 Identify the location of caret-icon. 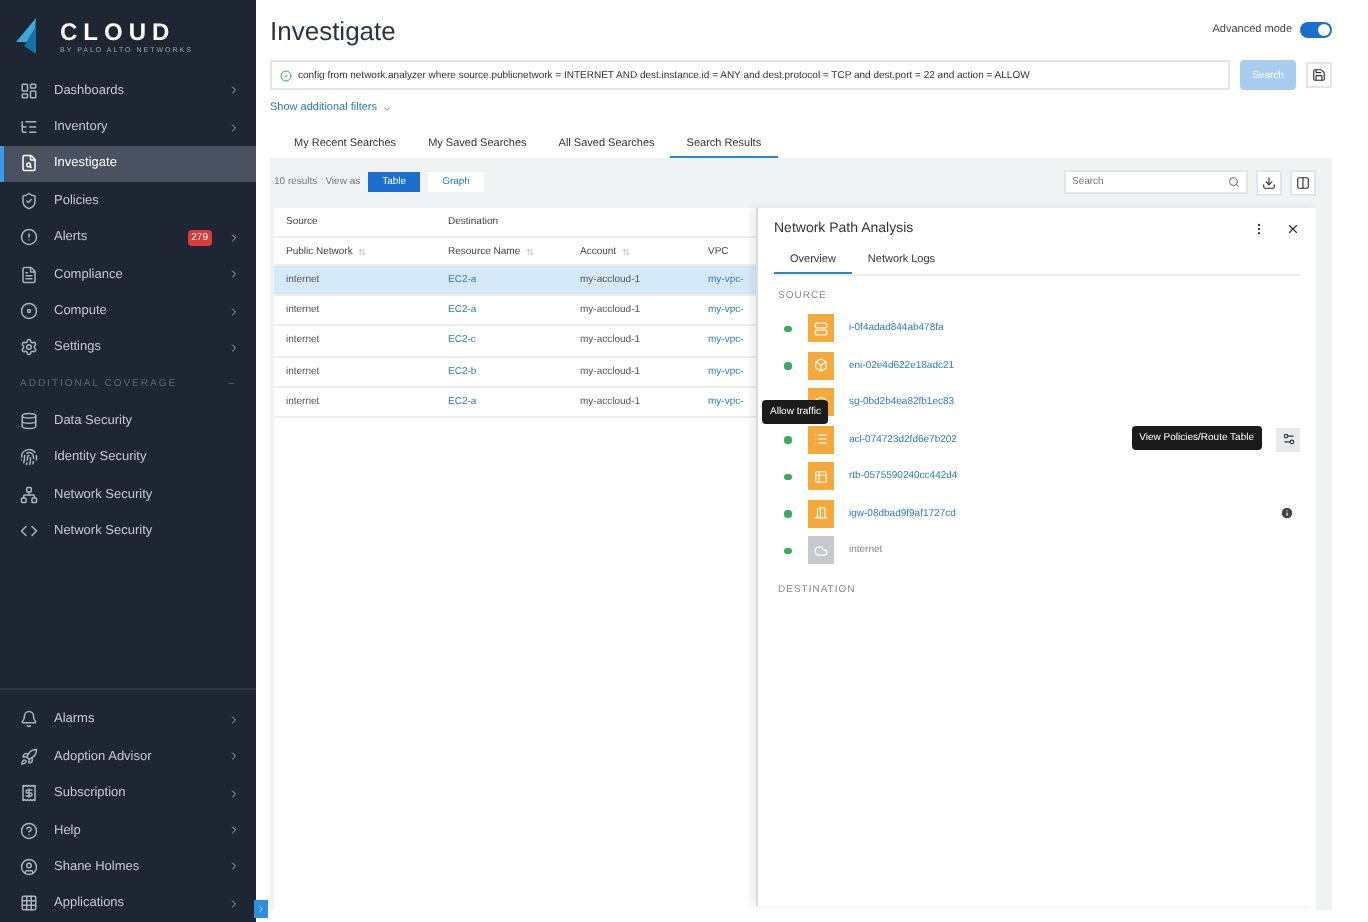
(386, 108).